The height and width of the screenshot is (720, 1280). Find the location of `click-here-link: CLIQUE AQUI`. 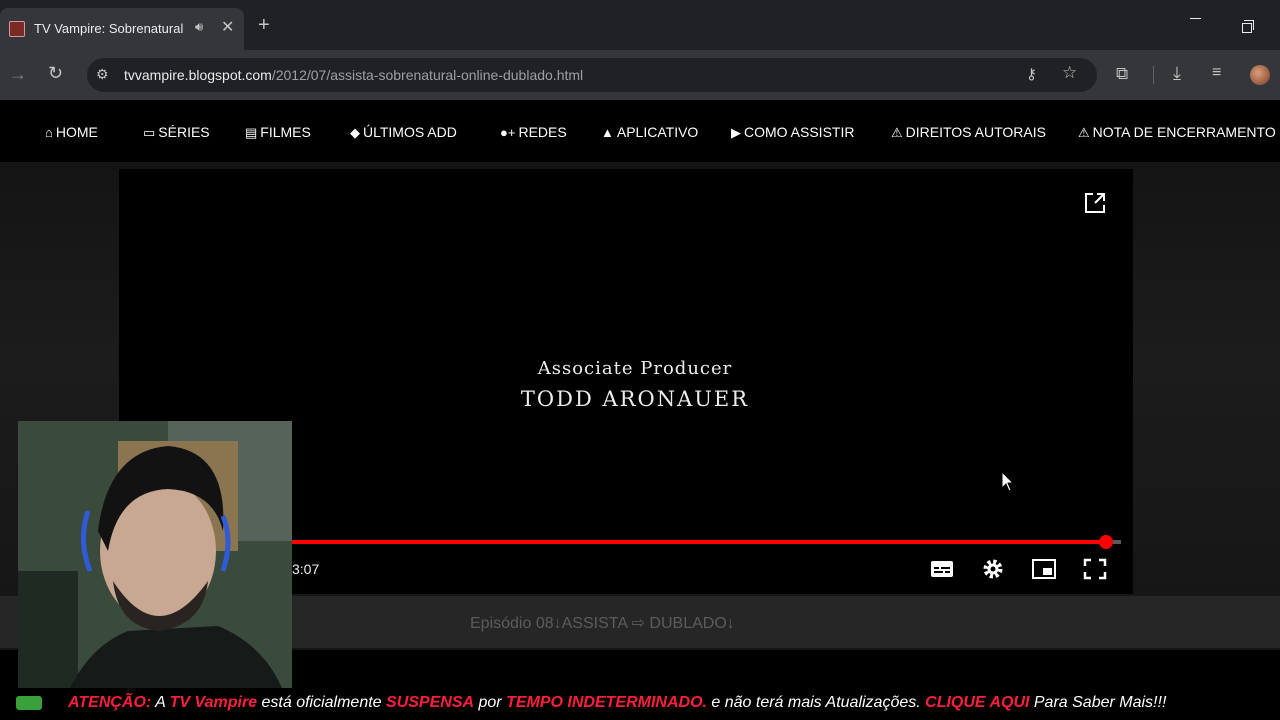

click-here-link: CLIQUE AQUI is located at coordinates (977, 702).